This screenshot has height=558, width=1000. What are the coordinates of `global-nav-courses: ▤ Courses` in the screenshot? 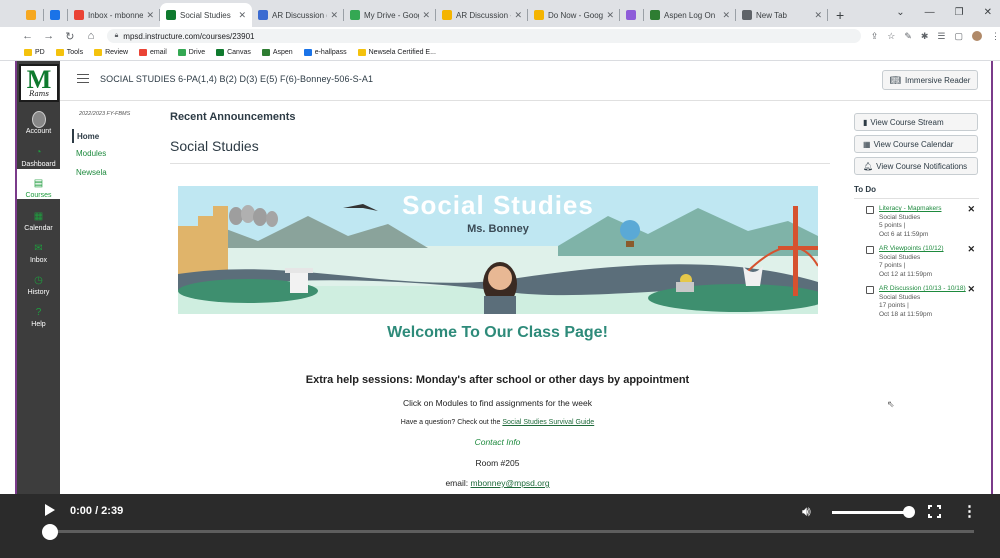 It's located at (38, 184).